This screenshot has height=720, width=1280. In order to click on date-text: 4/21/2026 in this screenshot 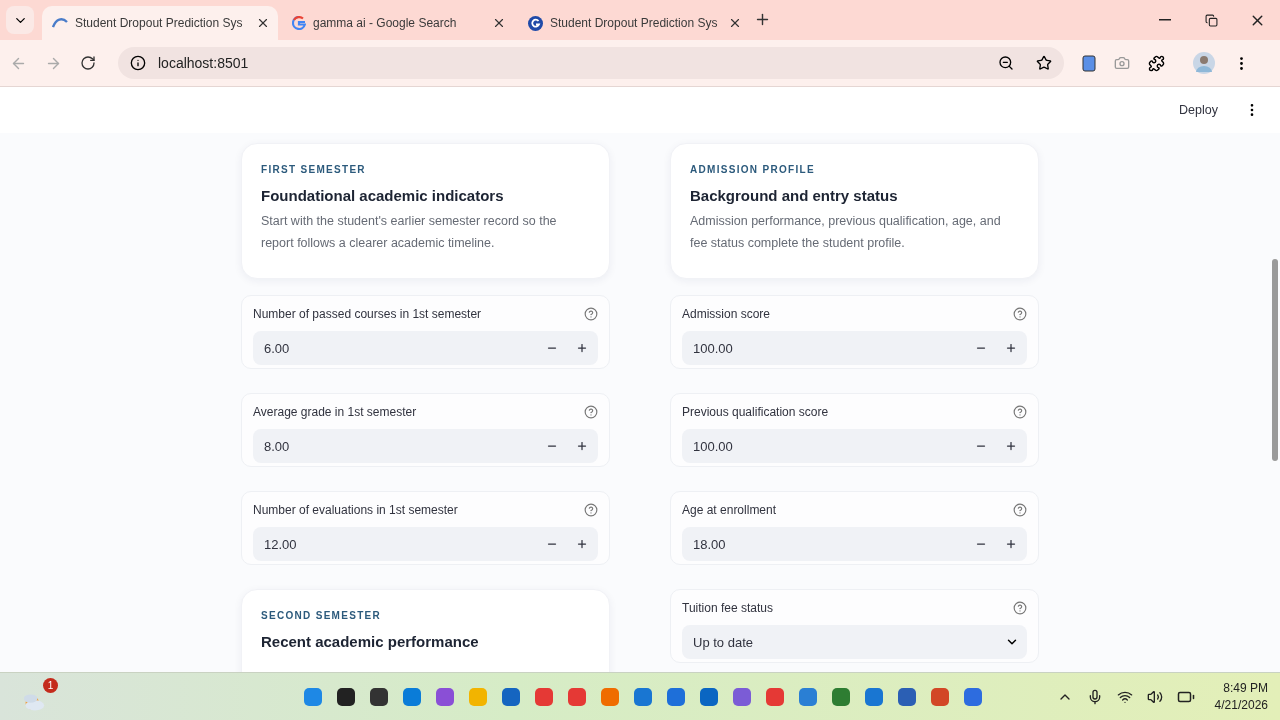, I will do `click(1241, 705)`.